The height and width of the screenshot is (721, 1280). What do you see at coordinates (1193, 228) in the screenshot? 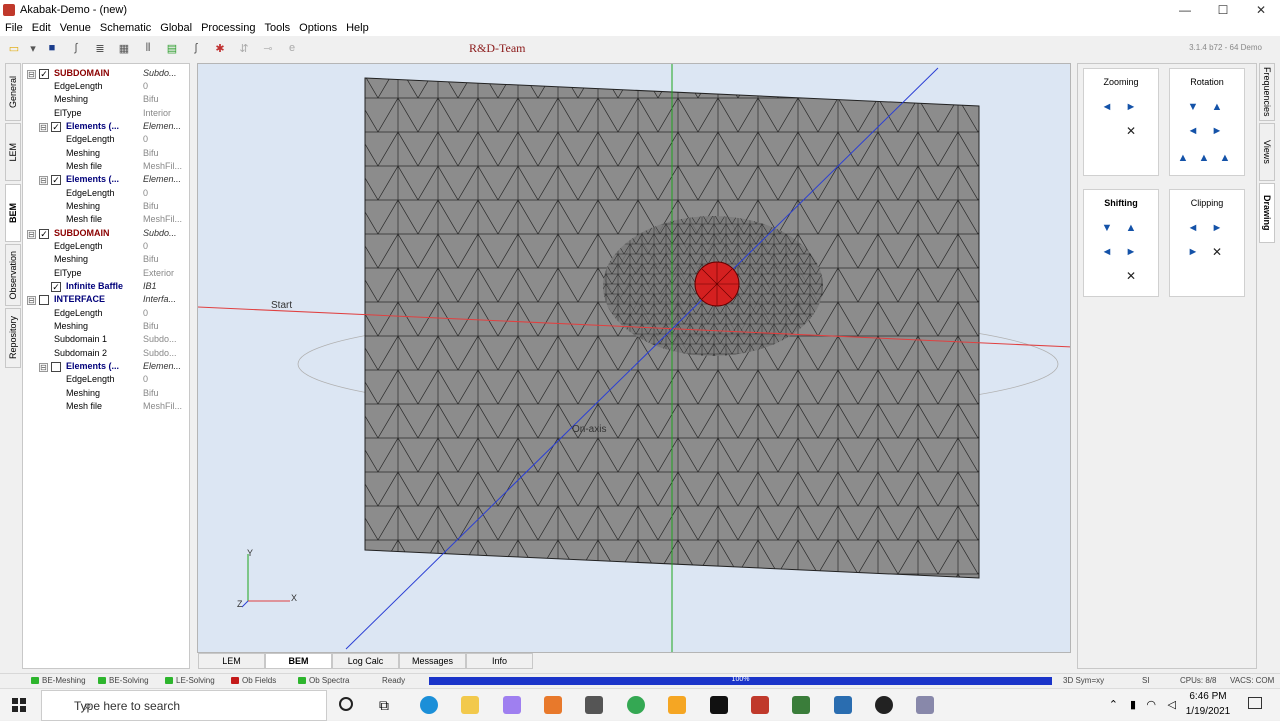
I see `clip-back-icon: ◄` at bounding box center [1193, 228].